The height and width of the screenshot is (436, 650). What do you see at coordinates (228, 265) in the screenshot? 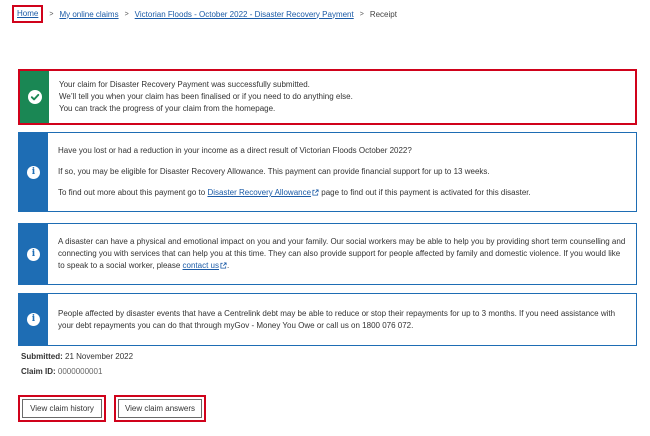
I see `social-worker-suffix: .` at bounding box center [228, 265].